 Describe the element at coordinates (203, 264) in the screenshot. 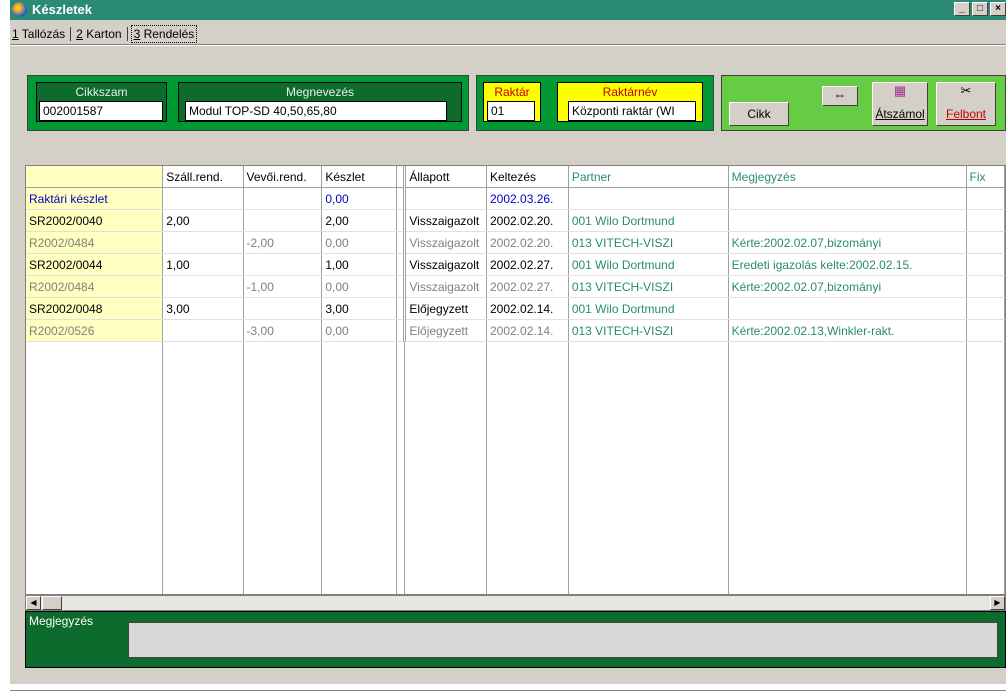

I see `cell-szall-rend: 1,00` at that location.